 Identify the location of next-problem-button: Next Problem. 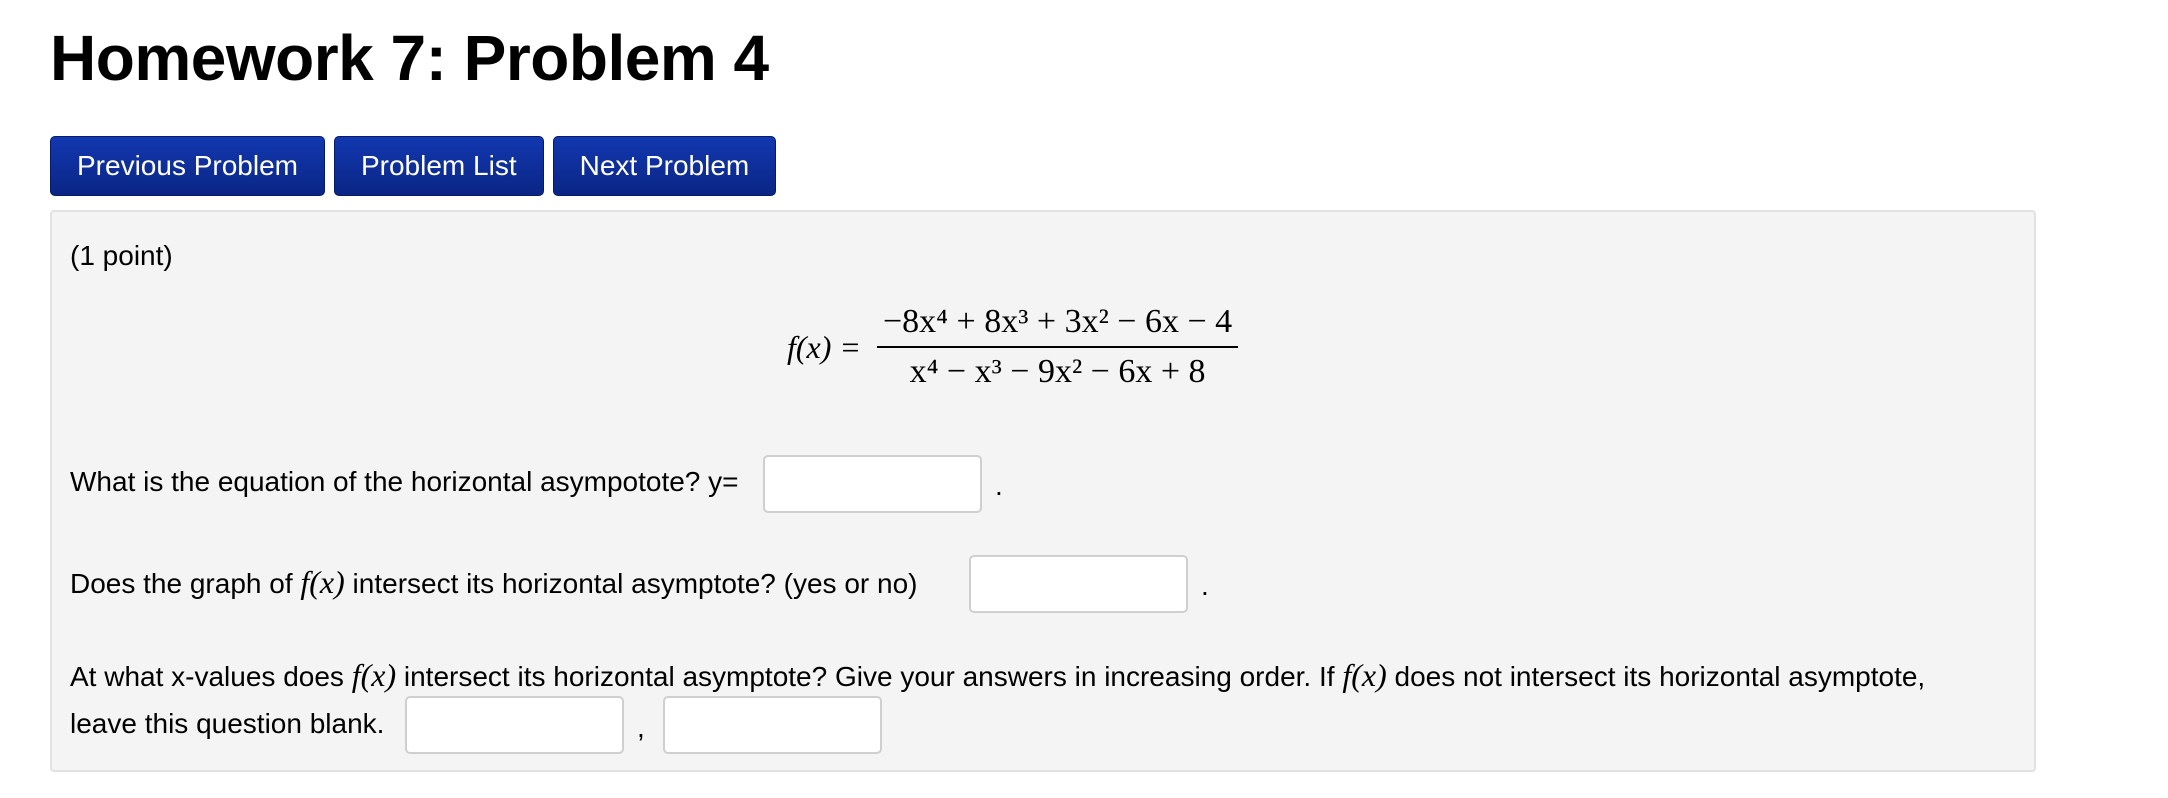
(664, 166).